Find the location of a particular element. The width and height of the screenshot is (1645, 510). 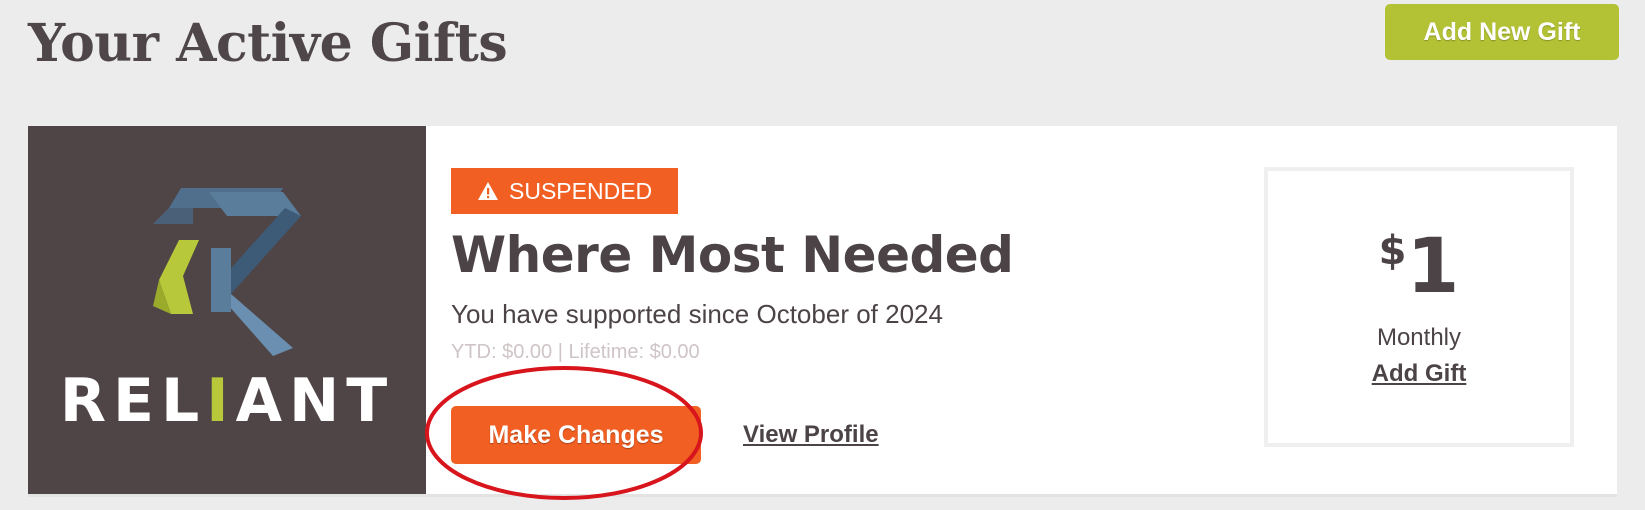

logo-text-accent: I is located at coordinates (221, 401).